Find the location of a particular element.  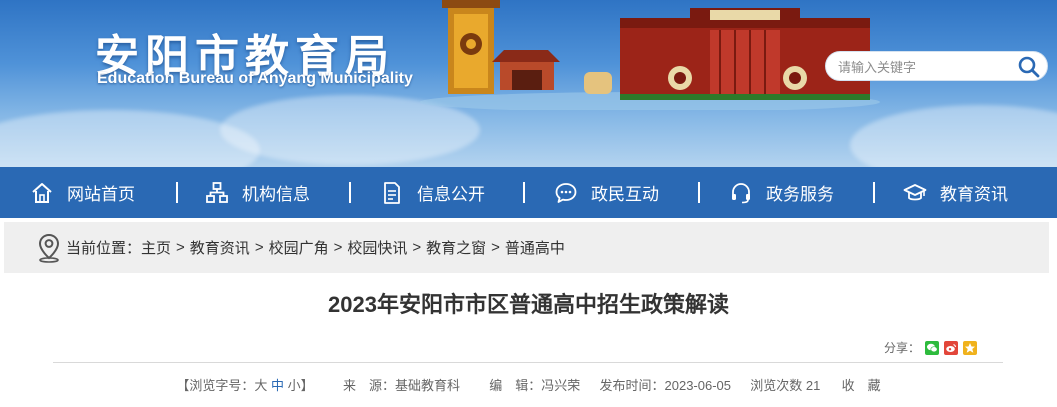

search-icon is located at coordinates (1029, 67).